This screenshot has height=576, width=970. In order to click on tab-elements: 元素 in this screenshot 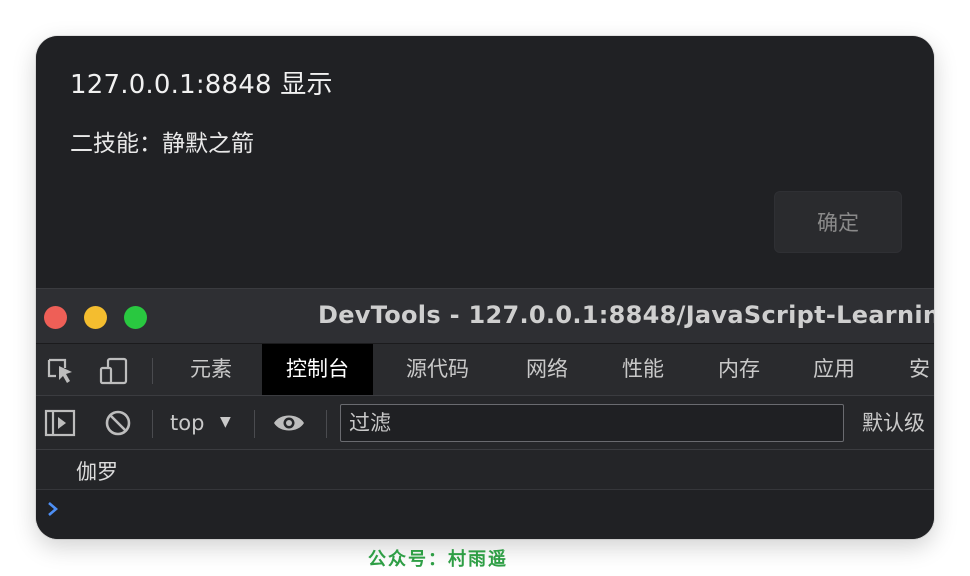, I will do `click(211, 369)`.